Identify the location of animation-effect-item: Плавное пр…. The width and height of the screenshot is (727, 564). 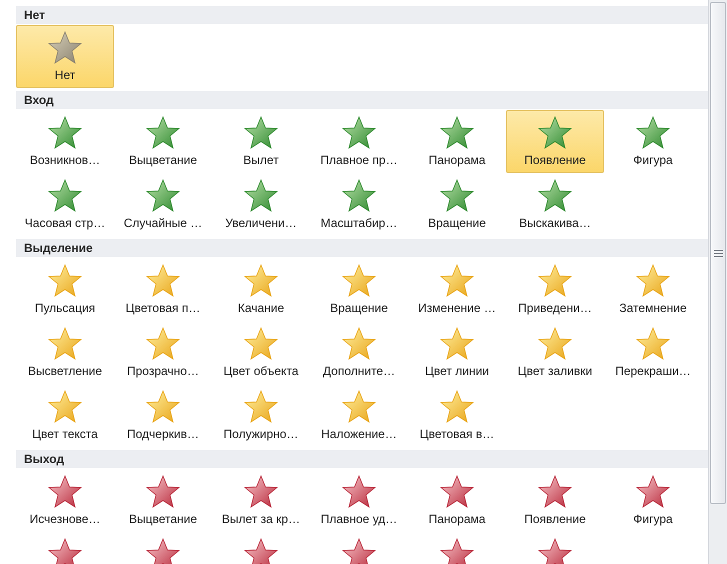
(359, 141).